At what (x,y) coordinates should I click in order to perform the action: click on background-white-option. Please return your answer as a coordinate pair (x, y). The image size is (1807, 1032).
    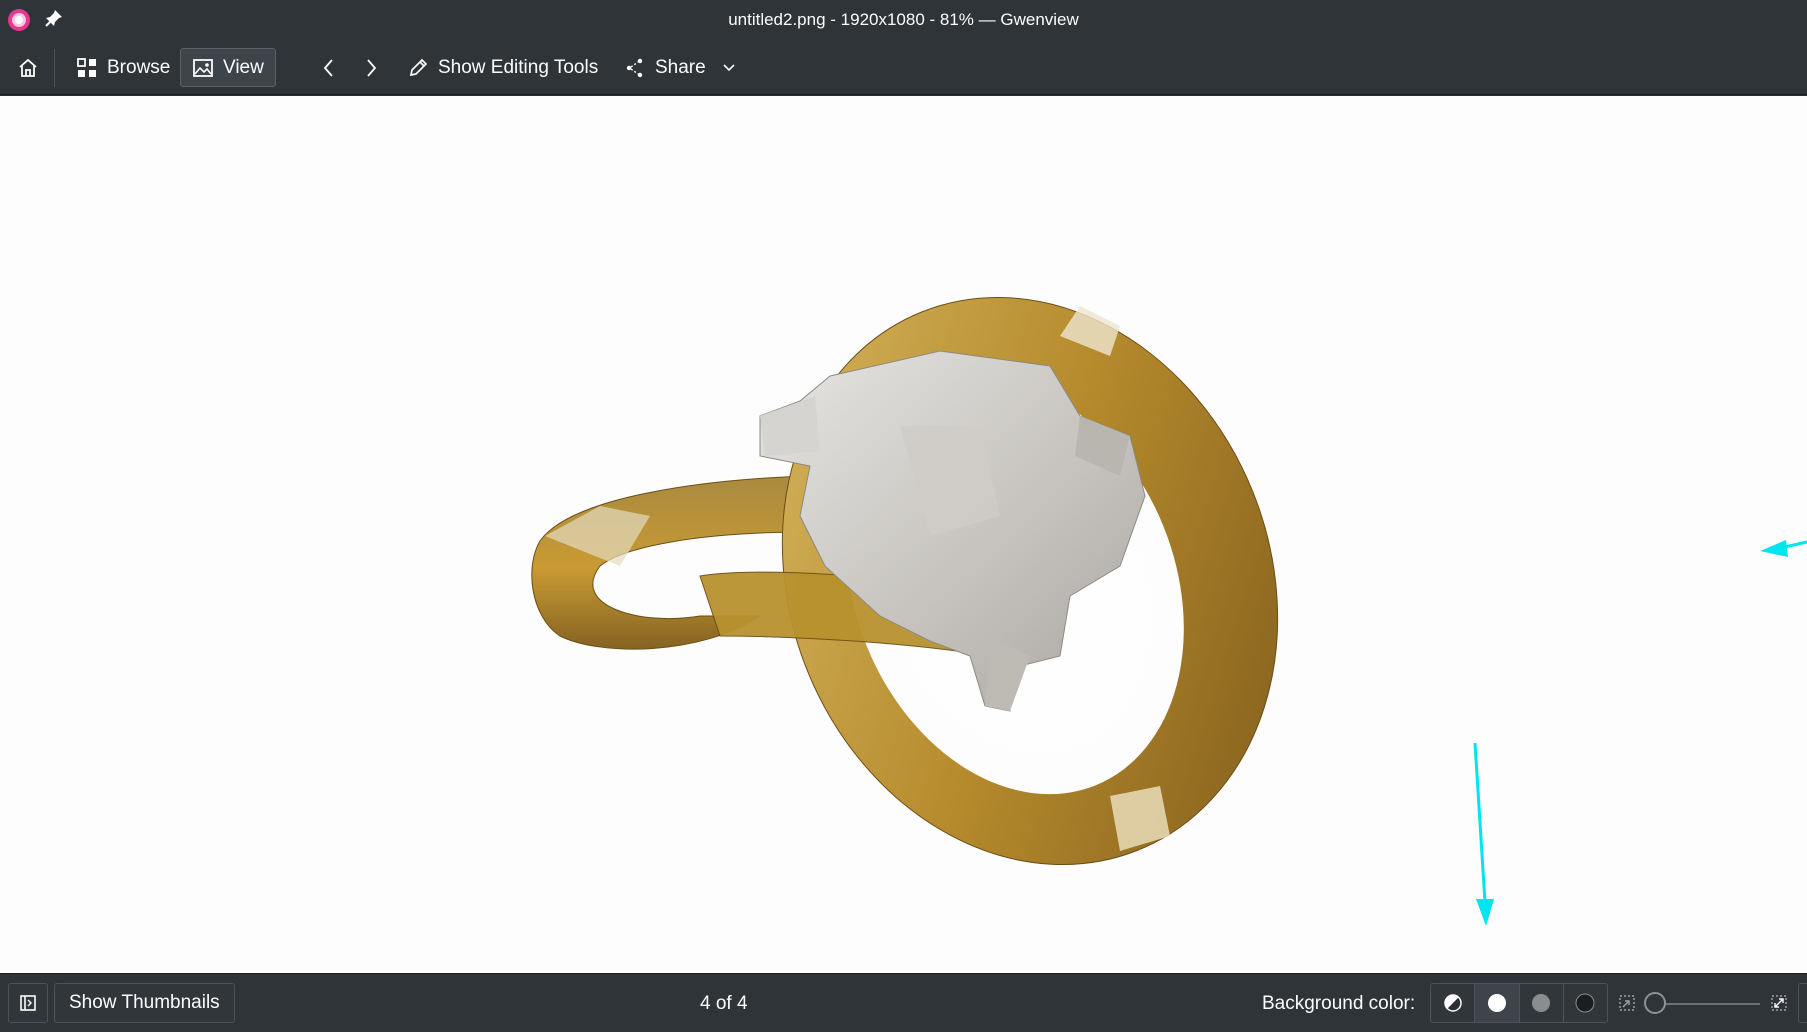
    Looking at the image, I should click on (1497, 1003).